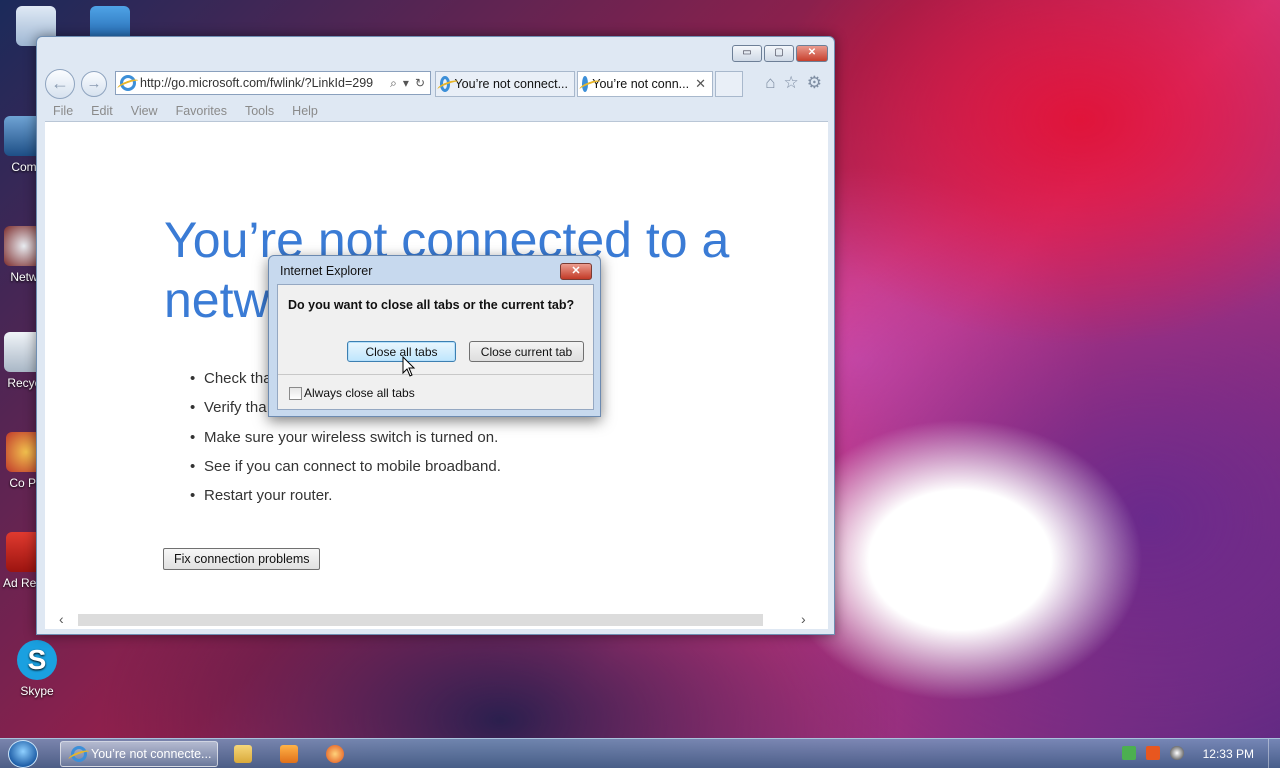 This screenshot has height=768, width=1280. Describe the element at coordinates (409, 366) in the screenshot. I see `mouse-cursor-icon` at that location.